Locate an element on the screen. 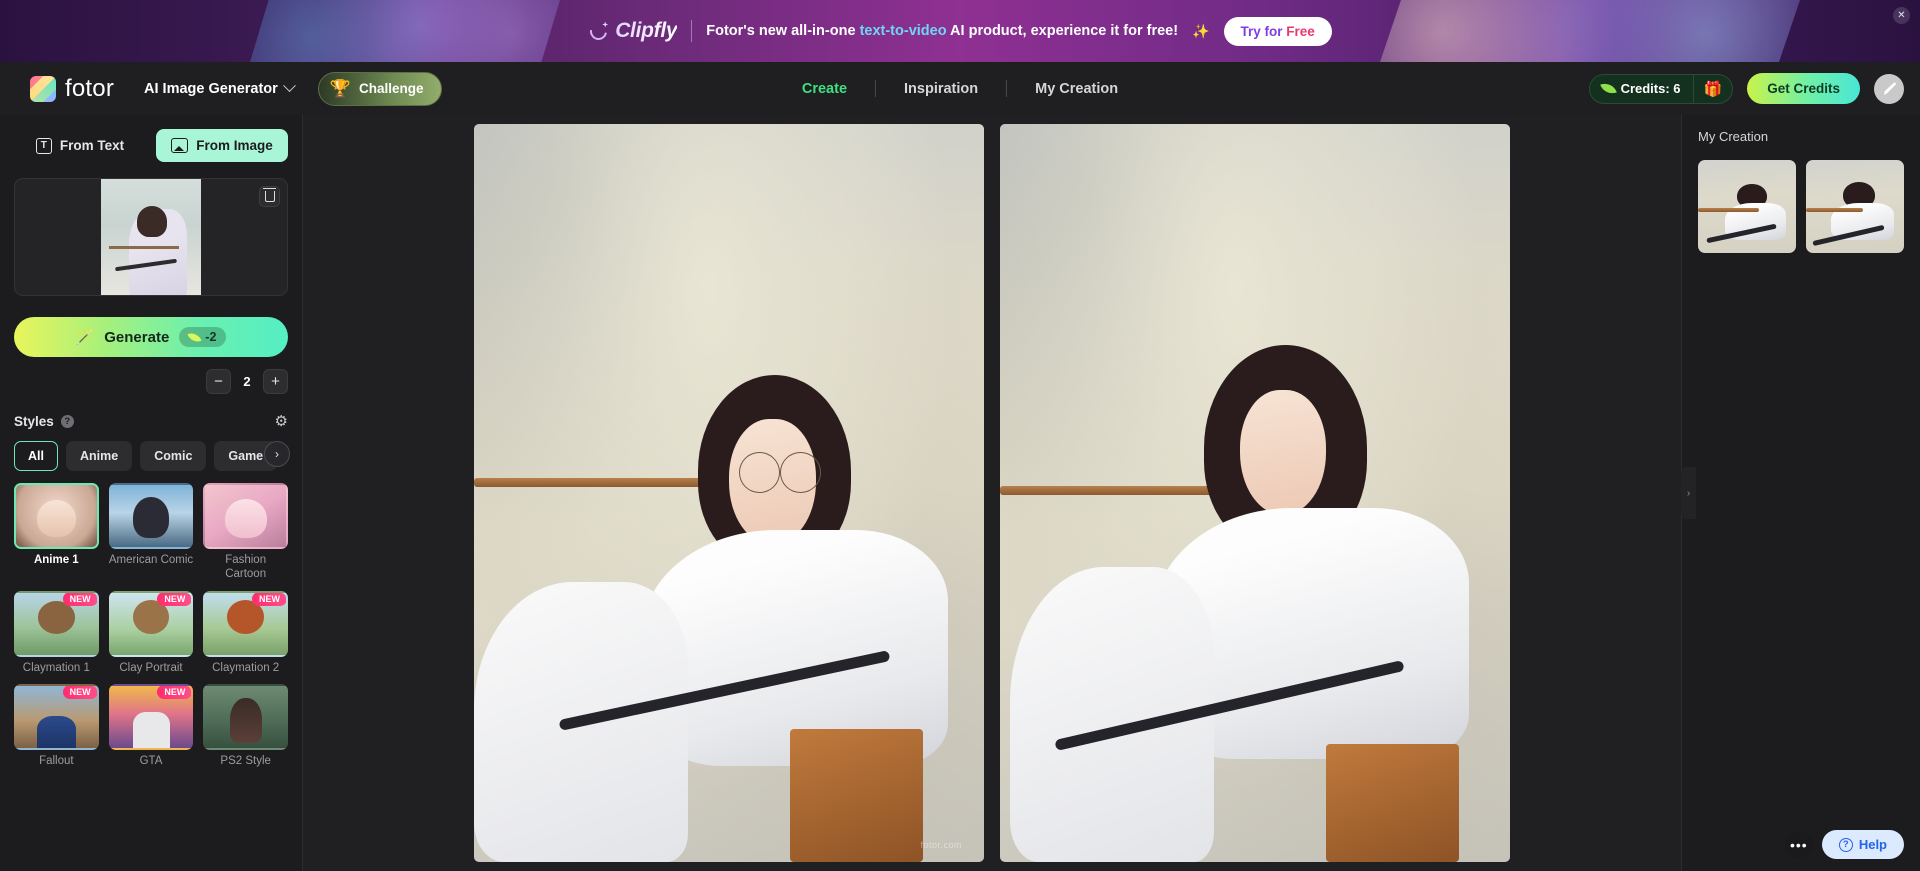 Image resolution: width=1920 pixels, height=871 pixels. credits-pill: Credits: 6 🎁 is located at coordinates (1661, 88).